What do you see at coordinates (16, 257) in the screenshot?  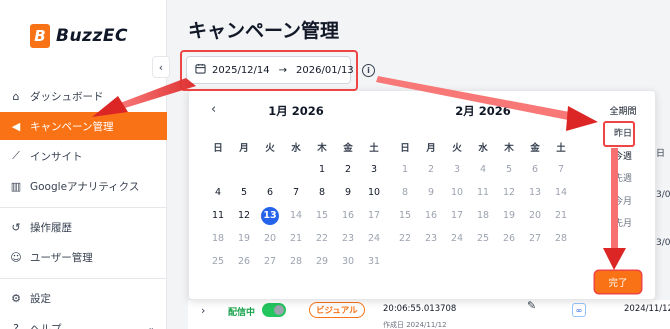 I see `users-icon: ☺` at bounding box center [16, 257].